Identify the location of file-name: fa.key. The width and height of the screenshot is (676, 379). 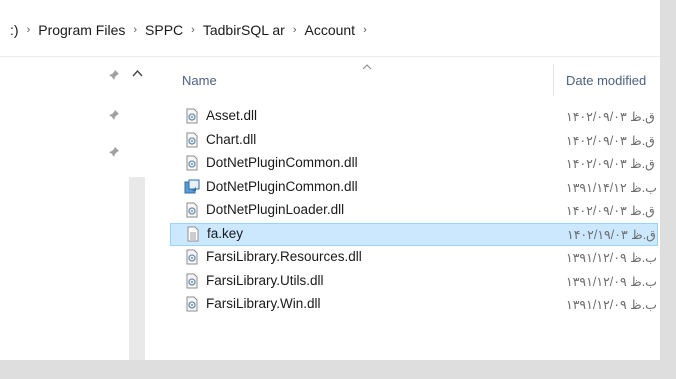
(225, 233).